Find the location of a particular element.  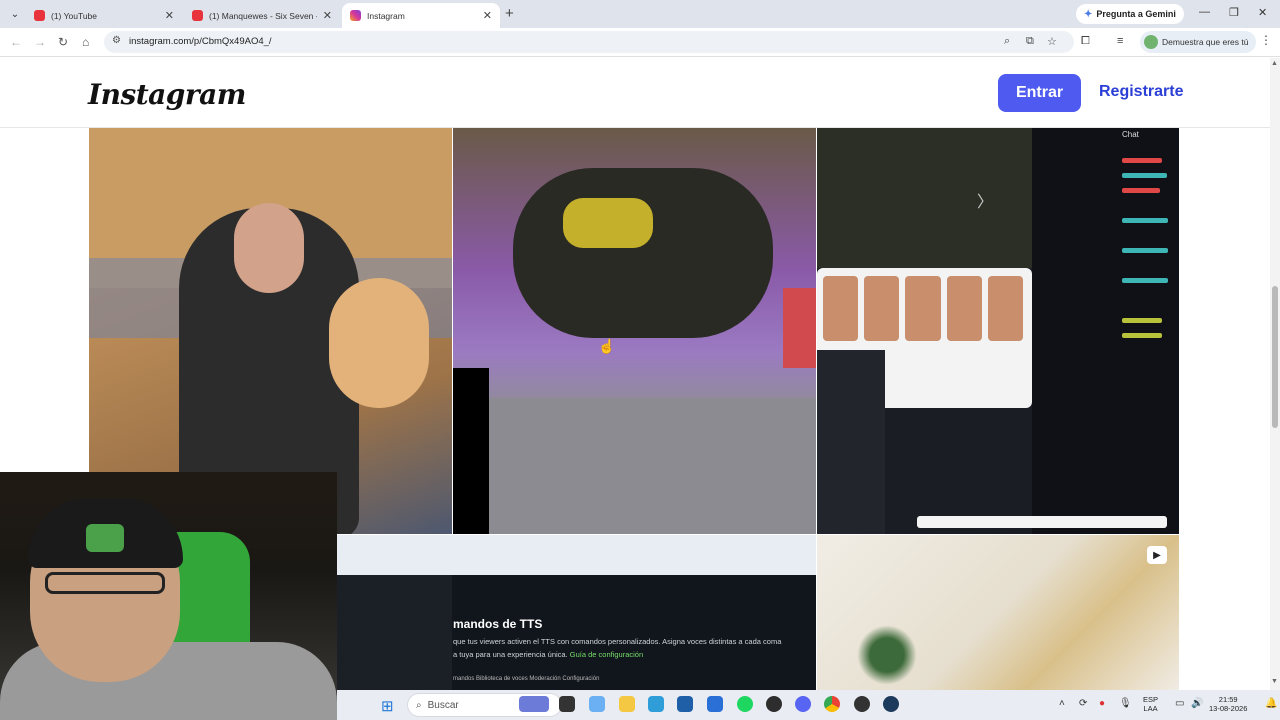

tts-guide-link: Guía de configuración is located at coordinates (606, 654).